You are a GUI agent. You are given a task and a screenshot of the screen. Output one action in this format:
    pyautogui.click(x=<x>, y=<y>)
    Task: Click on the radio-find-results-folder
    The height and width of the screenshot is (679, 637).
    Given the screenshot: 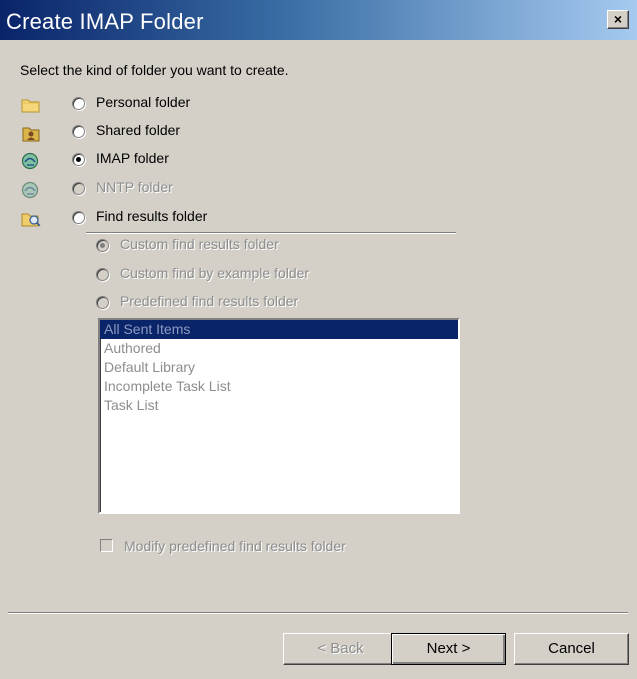 What is the action you would take?
    pyautogui.click(x=78, y=217)
    